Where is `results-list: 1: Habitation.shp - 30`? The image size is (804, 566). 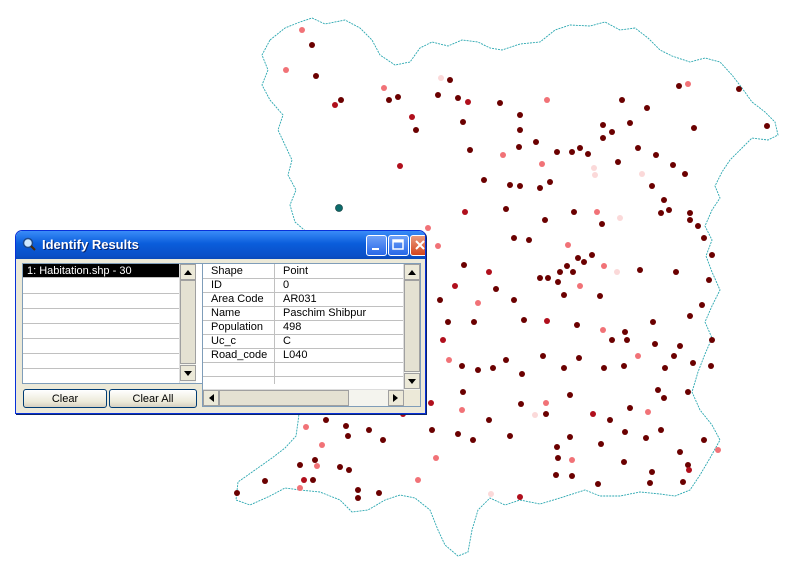
results-list: 1: Habitation.shp - 30 is located at coordinates (112, 323).